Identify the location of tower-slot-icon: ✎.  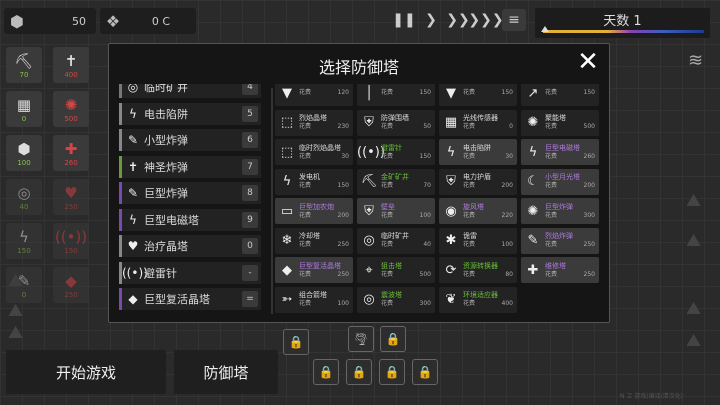
(24, 280).